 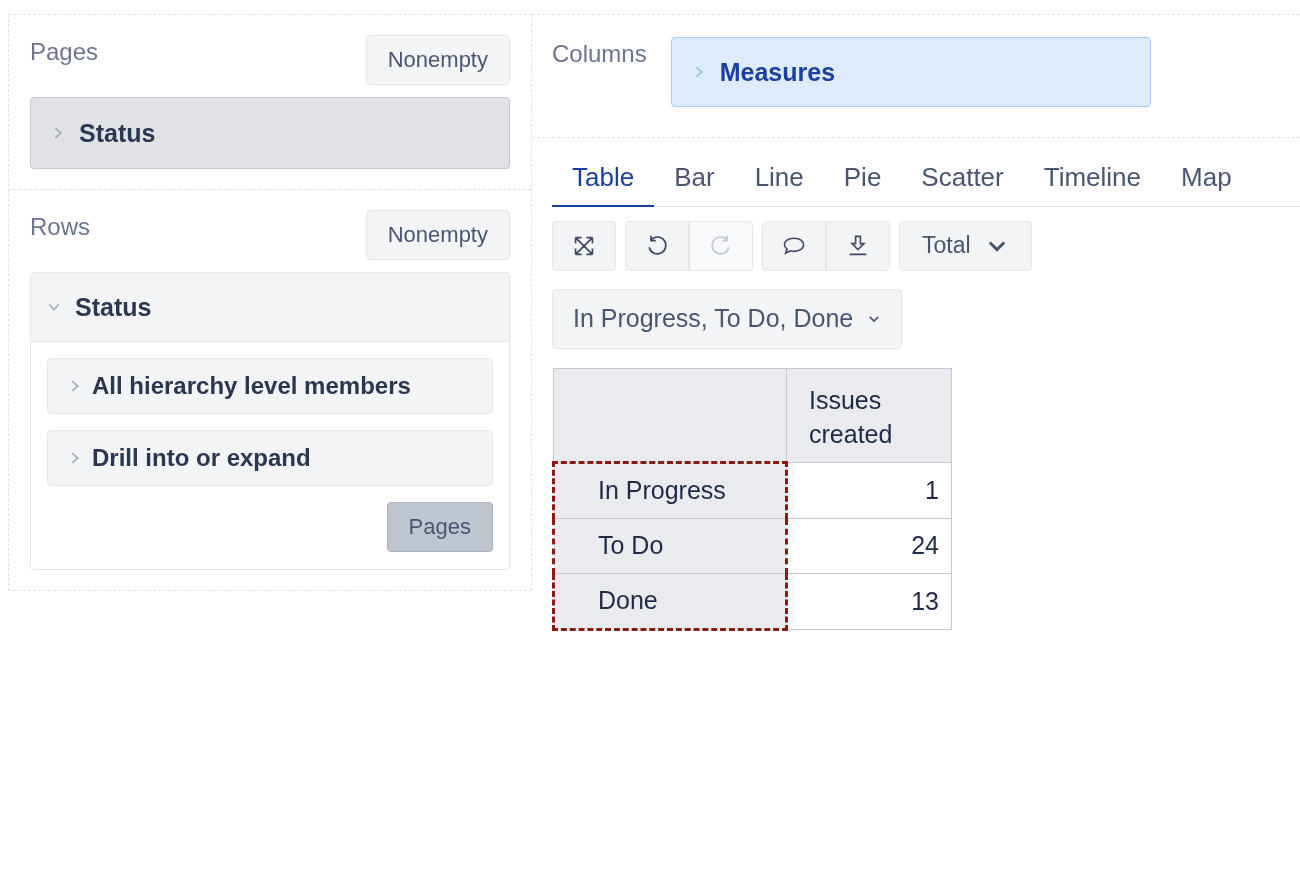 I want to click on table-cell: 24, so click(x=869, y=545).